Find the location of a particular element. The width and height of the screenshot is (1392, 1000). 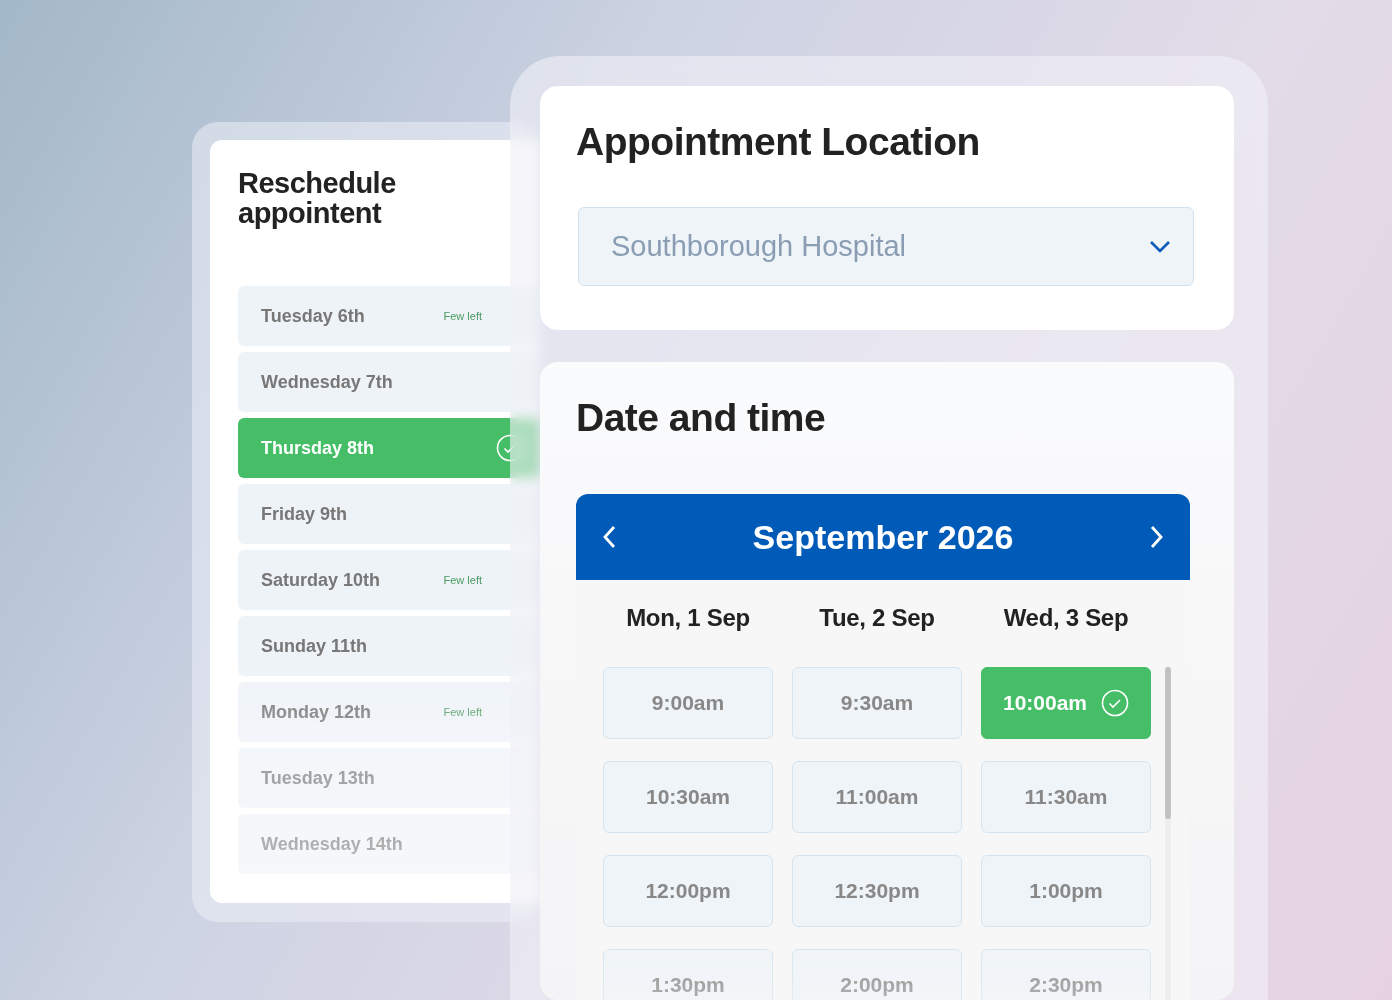

day-item: Tuesday 6th Few left is located at coordinates (389, 316).